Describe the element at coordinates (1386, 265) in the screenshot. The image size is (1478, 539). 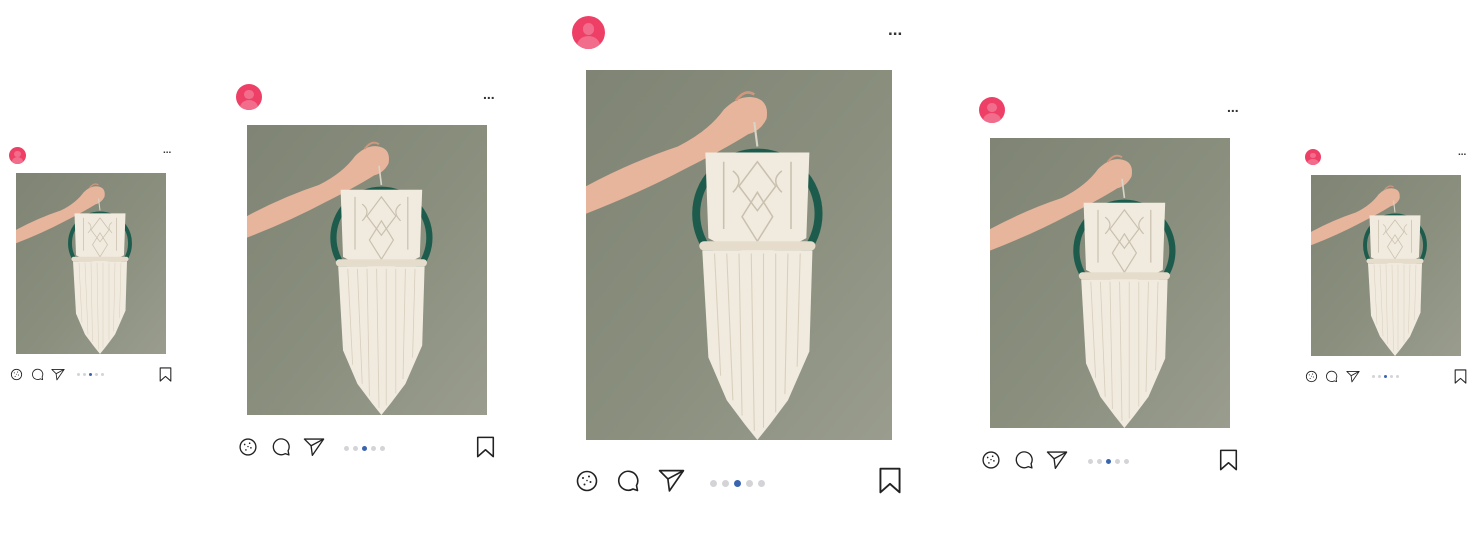
I see `post-photo` at that location.